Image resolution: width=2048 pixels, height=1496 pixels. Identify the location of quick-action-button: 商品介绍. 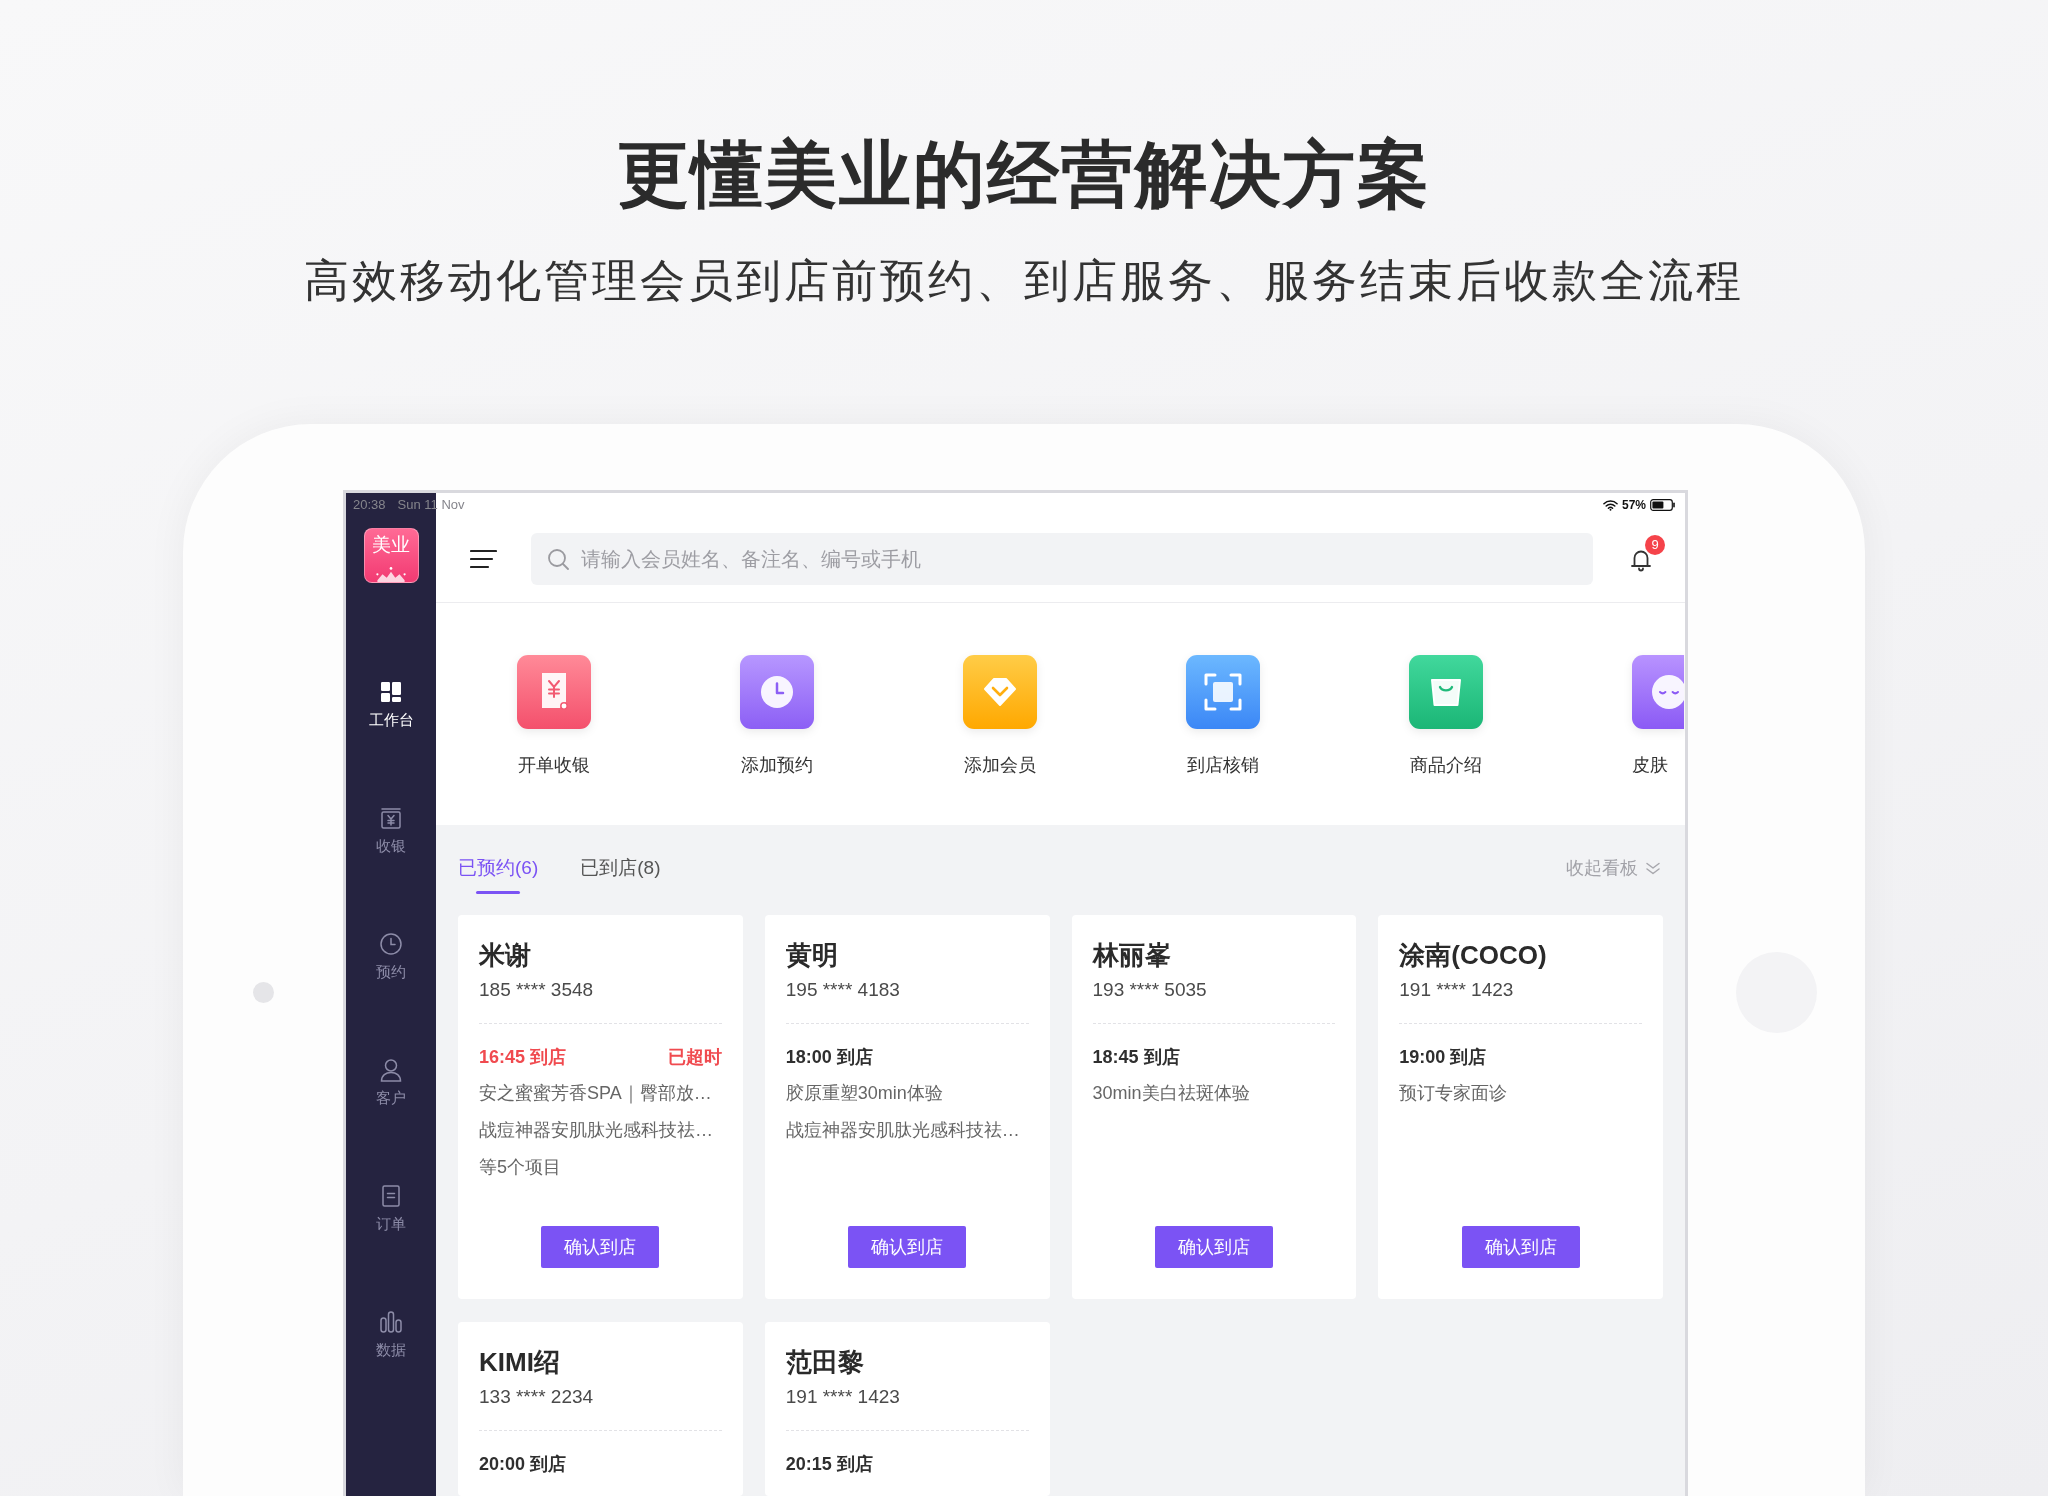
(1446, 716).